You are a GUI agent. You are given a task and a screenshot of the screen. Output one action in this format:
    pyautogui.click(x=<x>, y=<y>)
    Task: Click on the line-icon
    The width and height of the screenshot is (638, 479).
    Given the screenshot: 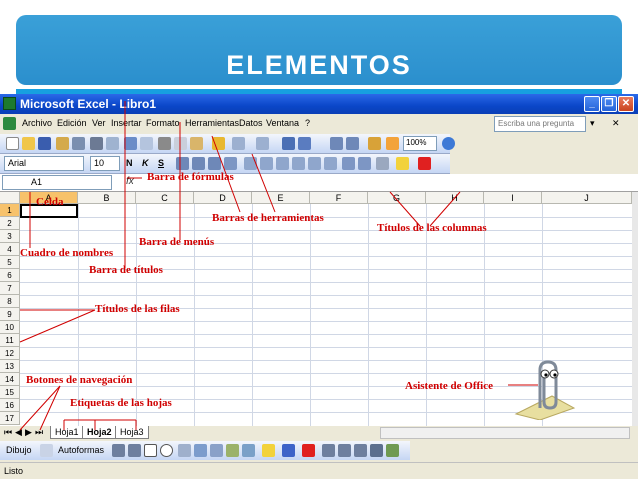 What is the action you would take?
    pyautogui.click(x=118, y=450)
    